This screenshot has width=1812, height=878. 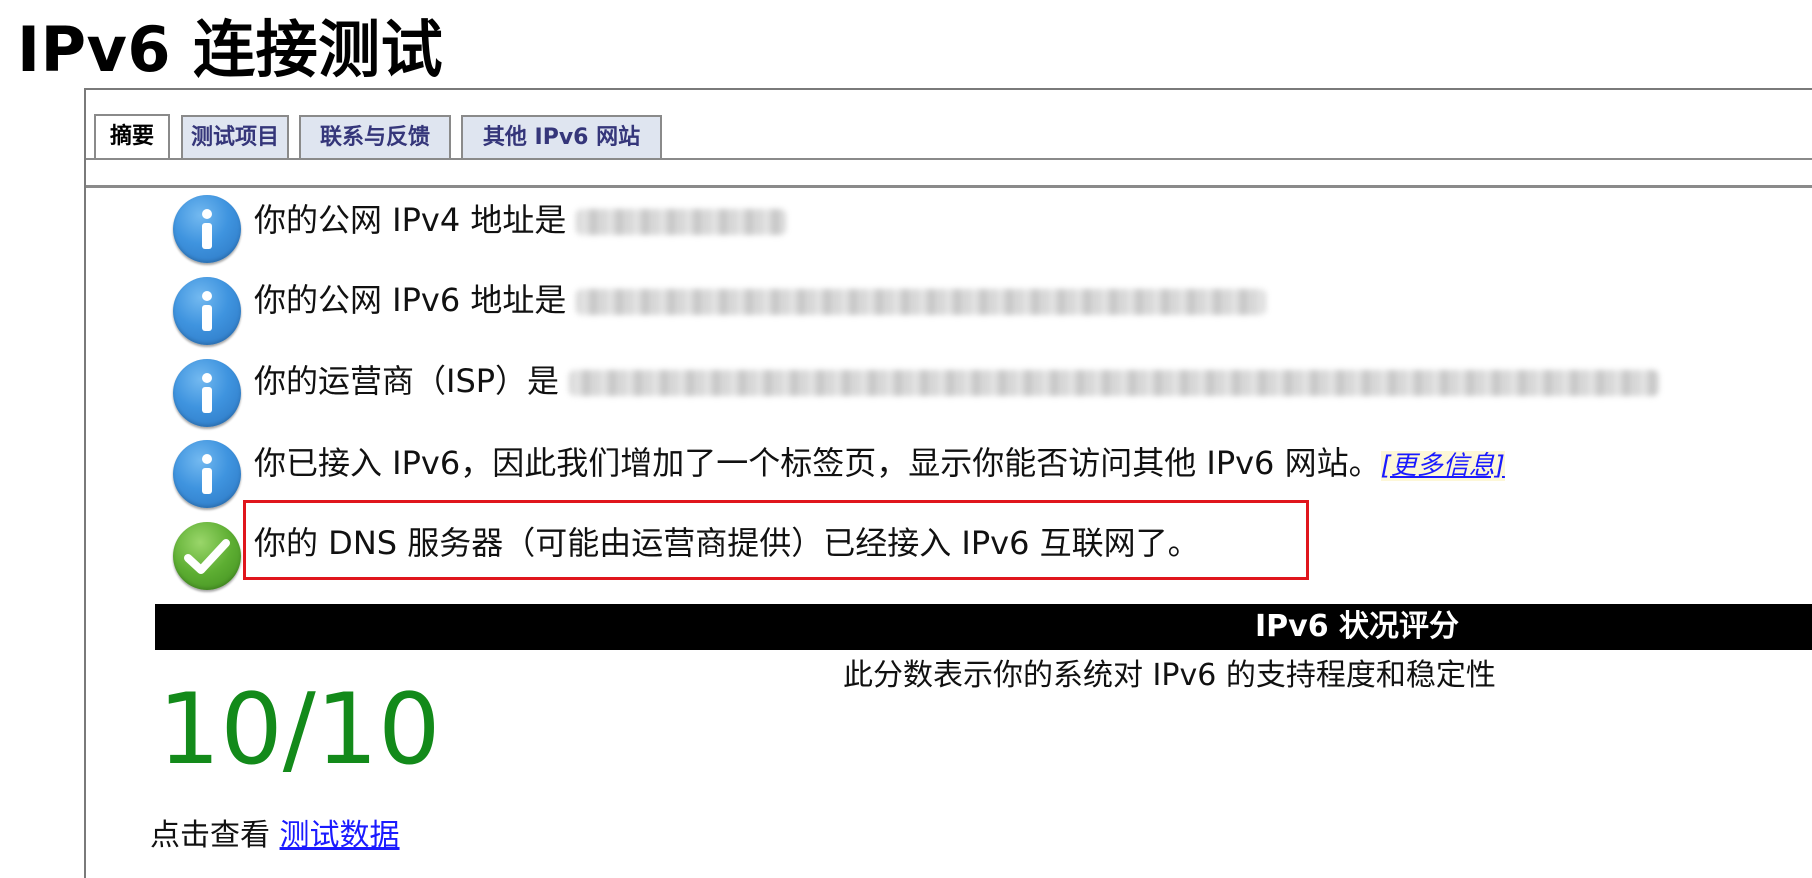 I want to click on isp-row: 你的运营商（ISP）是, so click(x=957, y=381).